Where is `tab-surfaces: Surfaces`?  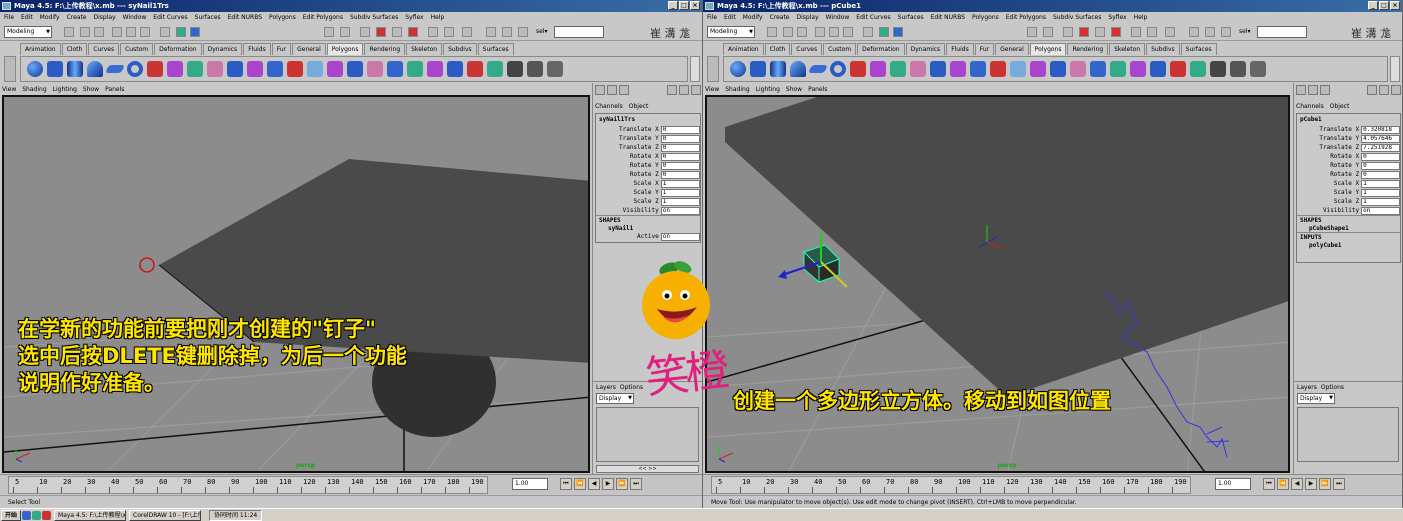 tab-surfaces: Surfaces is located at coordinates (495, 49).